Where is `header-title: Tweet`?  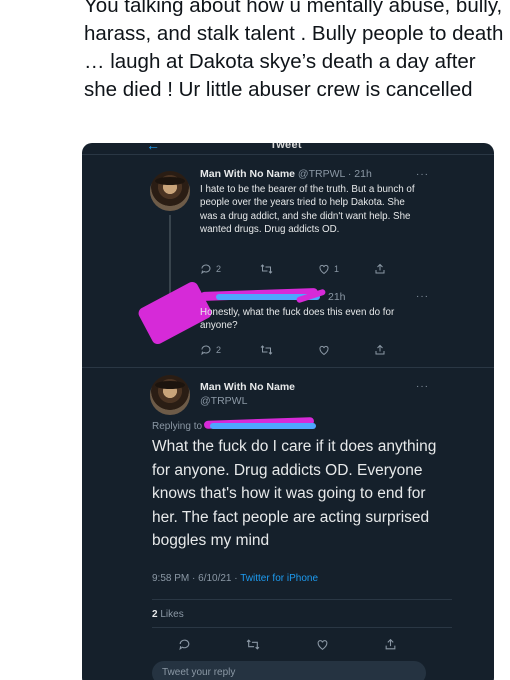
header-title: Tweet is located at coordinates (286, 147).